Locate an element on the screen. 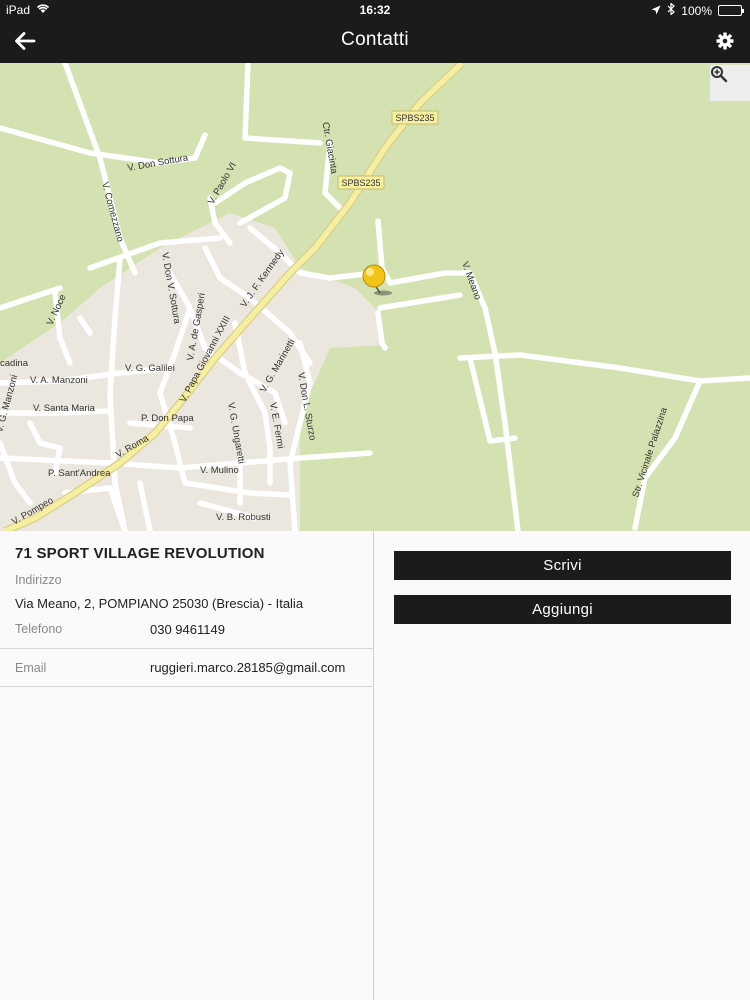 Image resolution: width=750 pixels, height=1000 pixels. battery-percent: 100% is located at coordinates (696, 10).